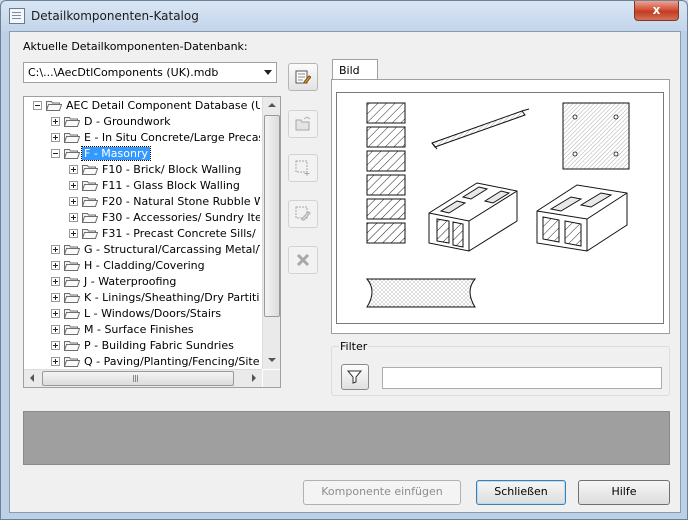 The image size is (688, 520). What do you see at coordinates (346, 438) in the screenshot?
I see `description-panel` at bounding box center [346, 438].